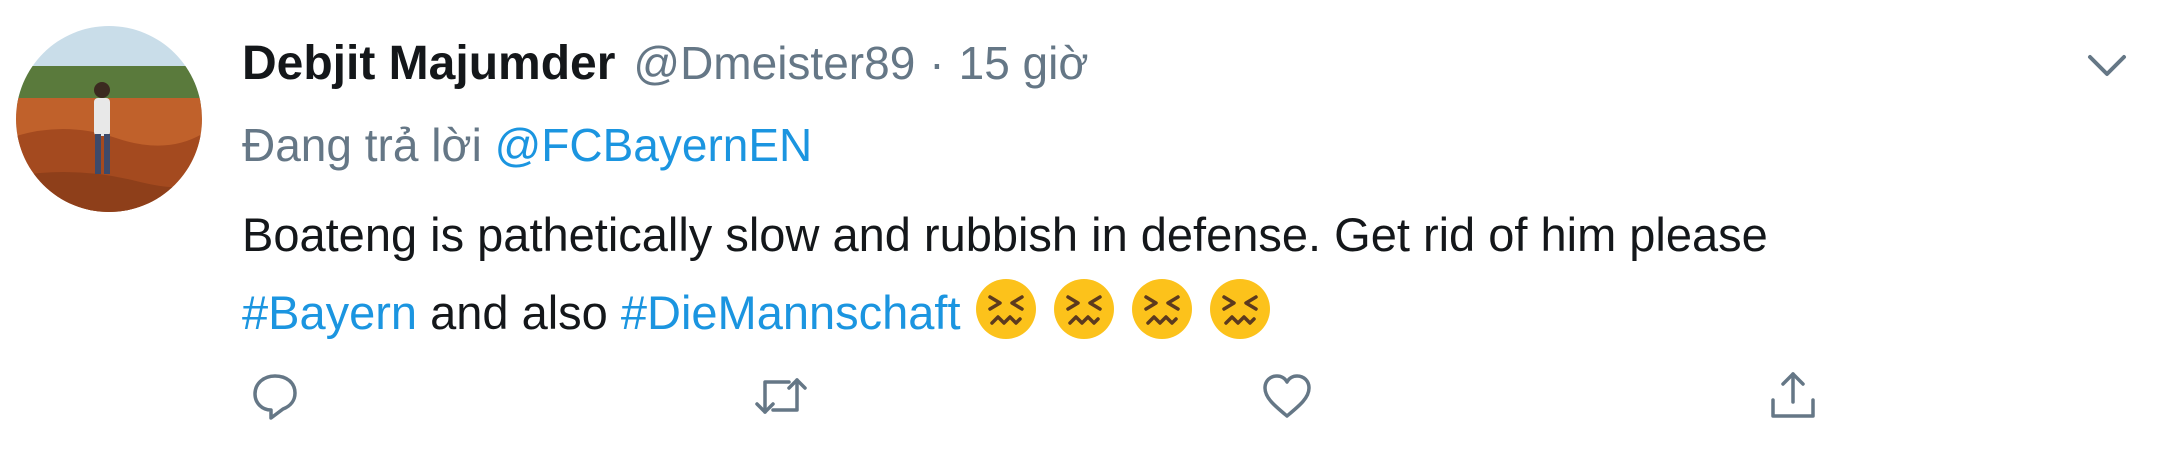 This screenshot has width=2165, height=450. I want to click on retweet-button, so click(781, 398).